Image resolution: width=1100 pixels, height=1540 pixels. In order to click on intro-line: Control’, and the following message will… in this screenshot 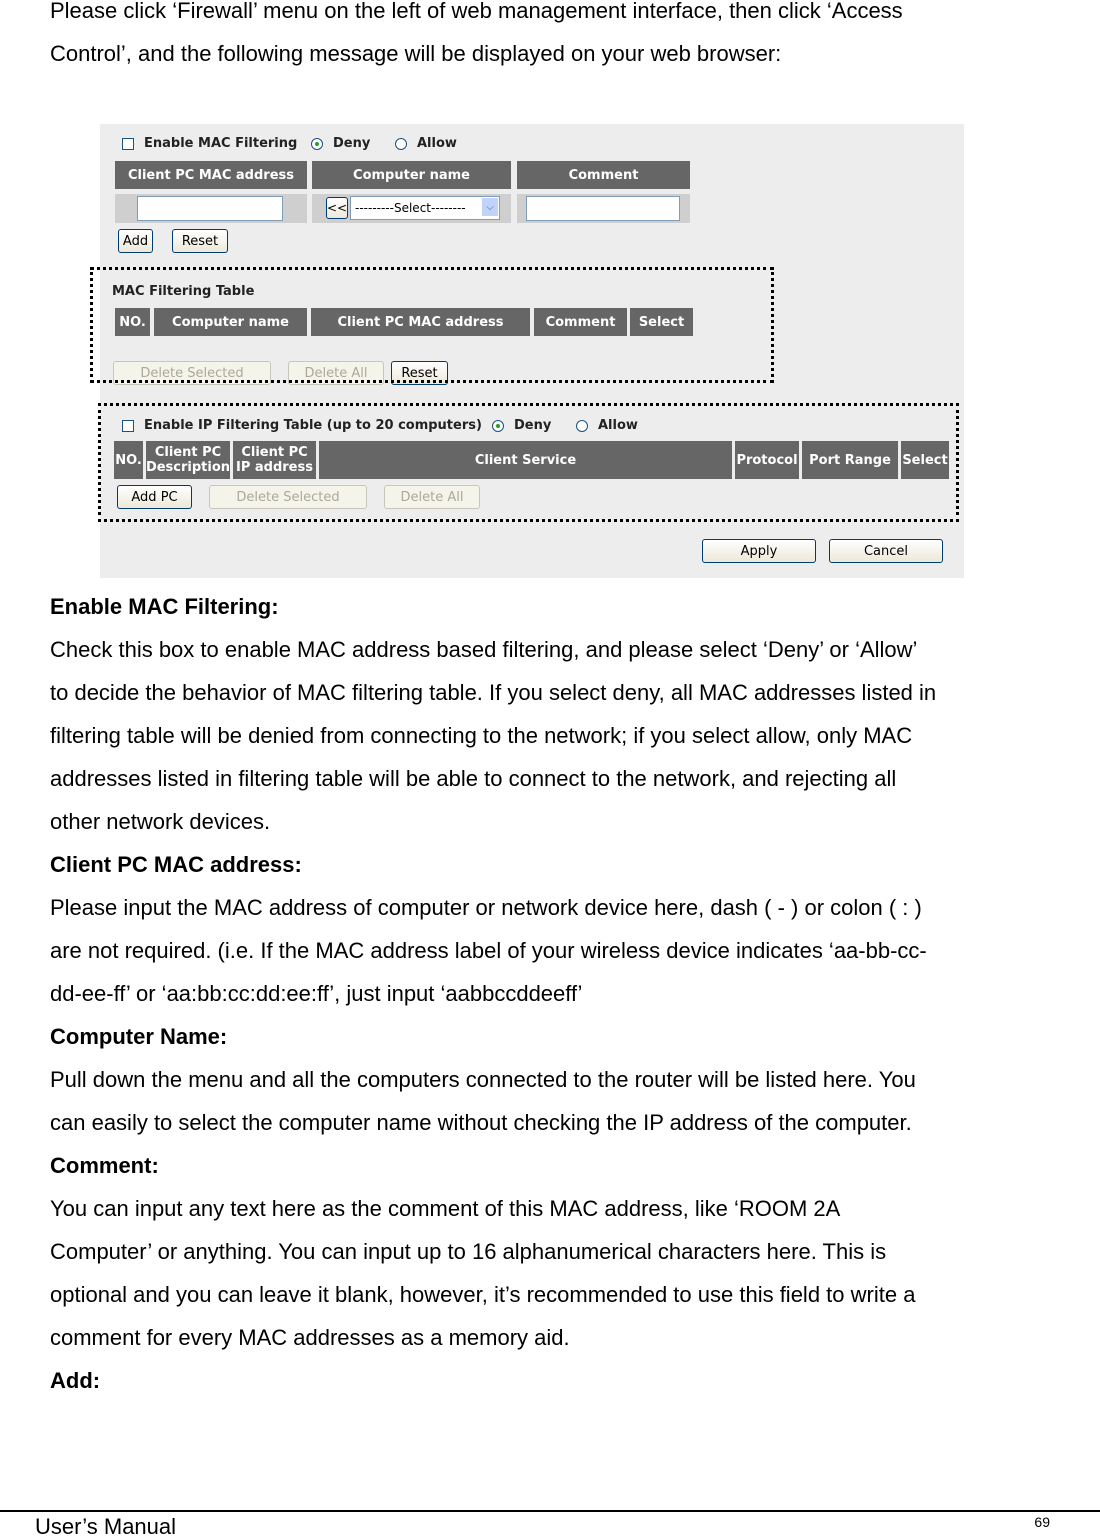, I will do `click(416, 53)`.